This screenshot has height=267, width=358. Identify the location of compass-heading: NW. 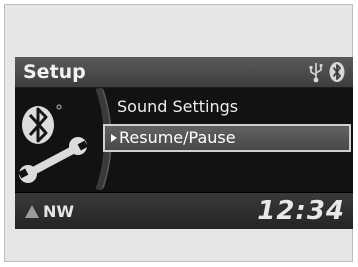
(59, 211).